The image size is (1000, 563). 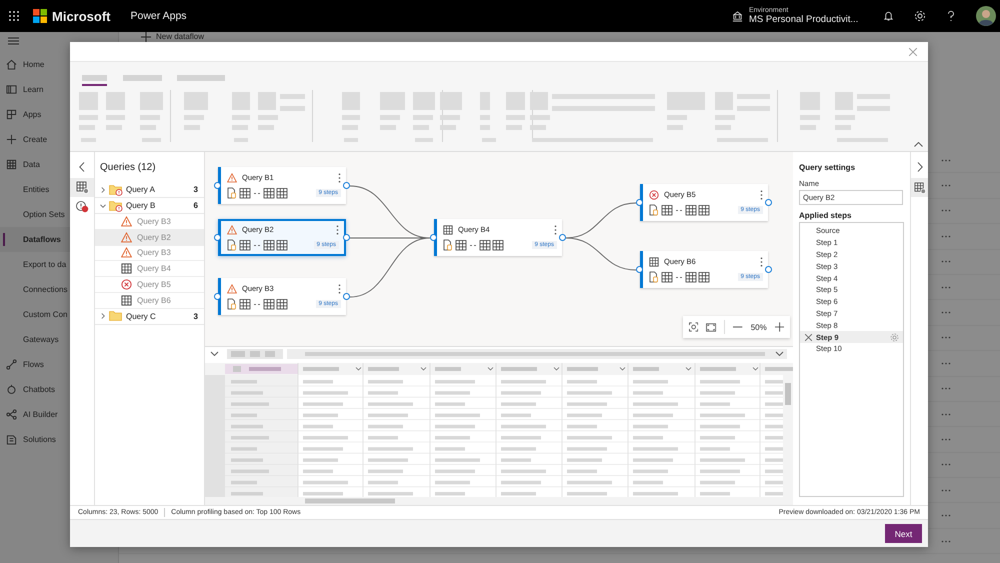 What do you see at coordinates (149, 285) in the screenshot?
I see `query-item: Query B5` at bounding box center [149, 285].